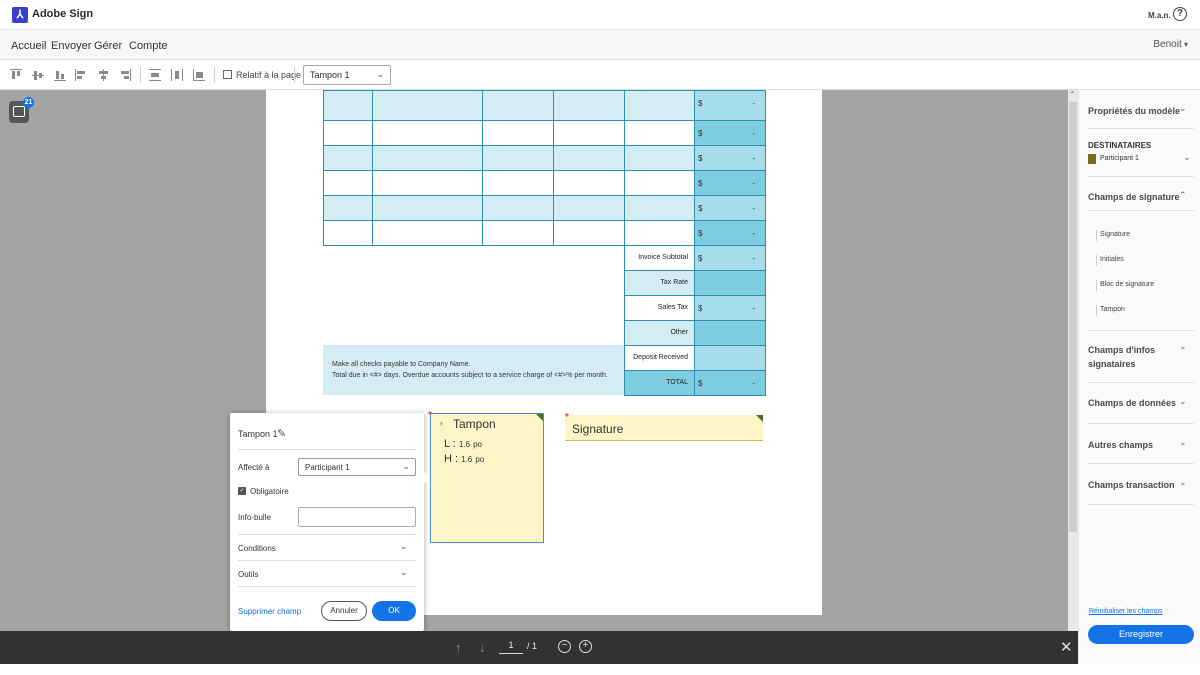 Image resolution: width=1200 pixels, height=675 pixels. Describe the element at coordinates (1073, 317) in the screenshot. I see `scrollbar-thumb` at that location.